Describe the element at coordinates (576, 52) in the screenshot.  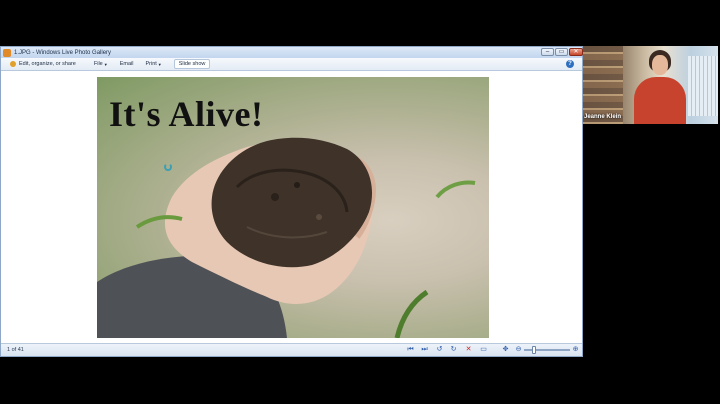
I see `close-button: ✕` at that location.